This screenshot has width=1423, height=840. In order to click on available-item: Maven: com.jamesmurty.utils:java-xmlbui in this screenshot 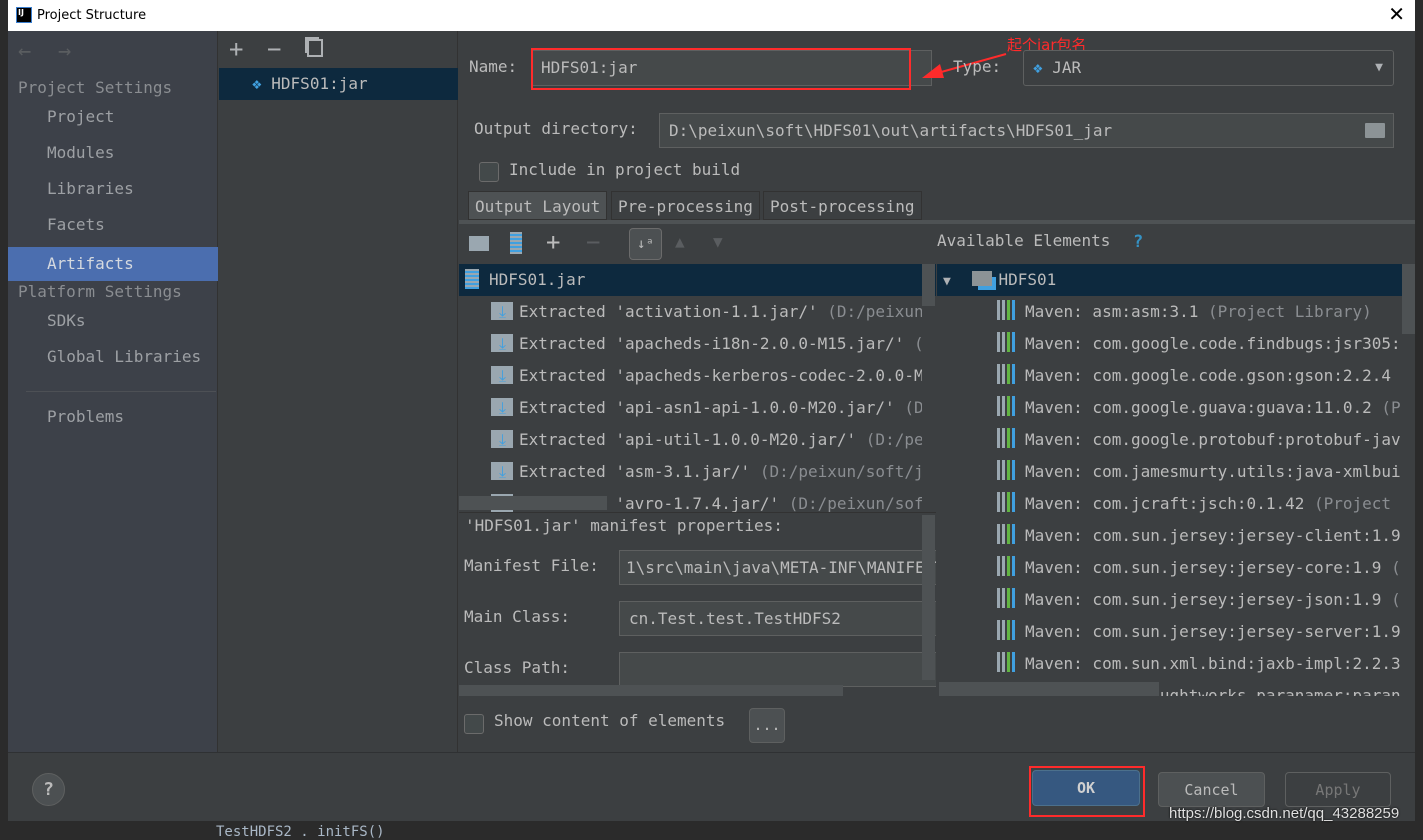, I will do `click(1169, 472)`.